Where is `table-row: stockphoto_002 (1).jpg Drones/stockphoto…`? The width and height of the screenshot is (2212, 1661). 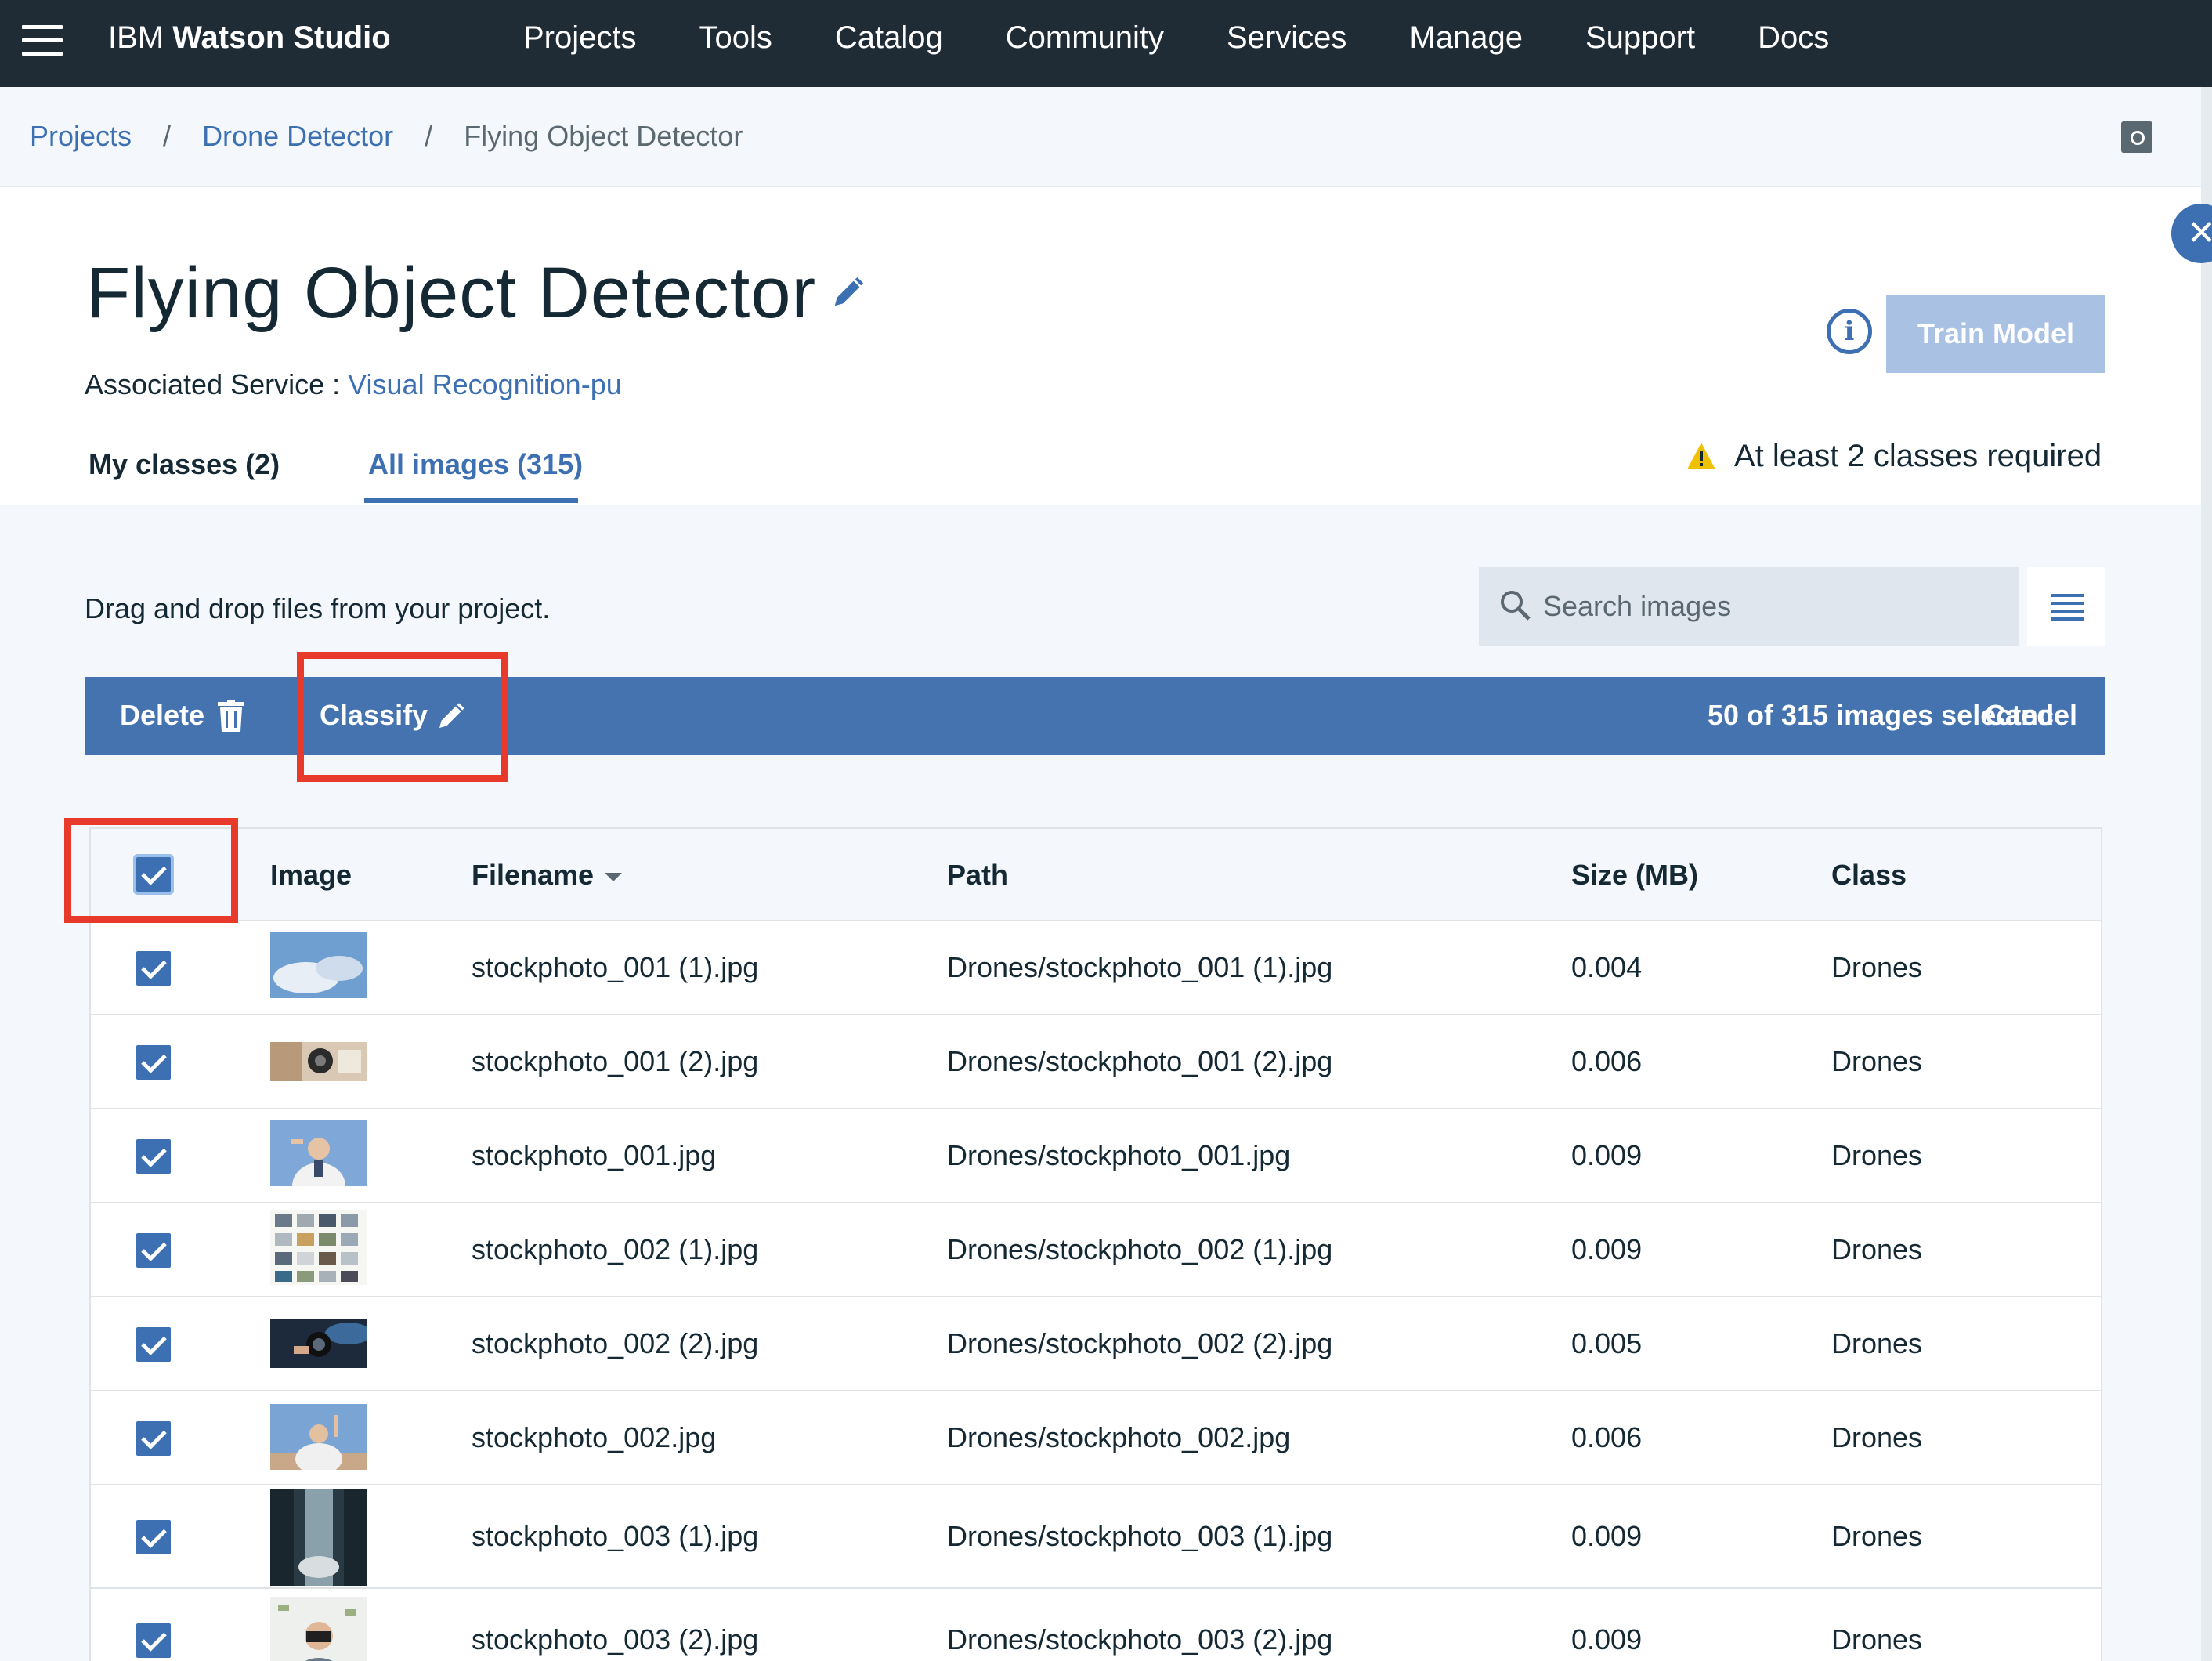
table-row: stockphoto_002 (1).jpg Drones/stockphoto… is located at coordinates (1096, 1250).